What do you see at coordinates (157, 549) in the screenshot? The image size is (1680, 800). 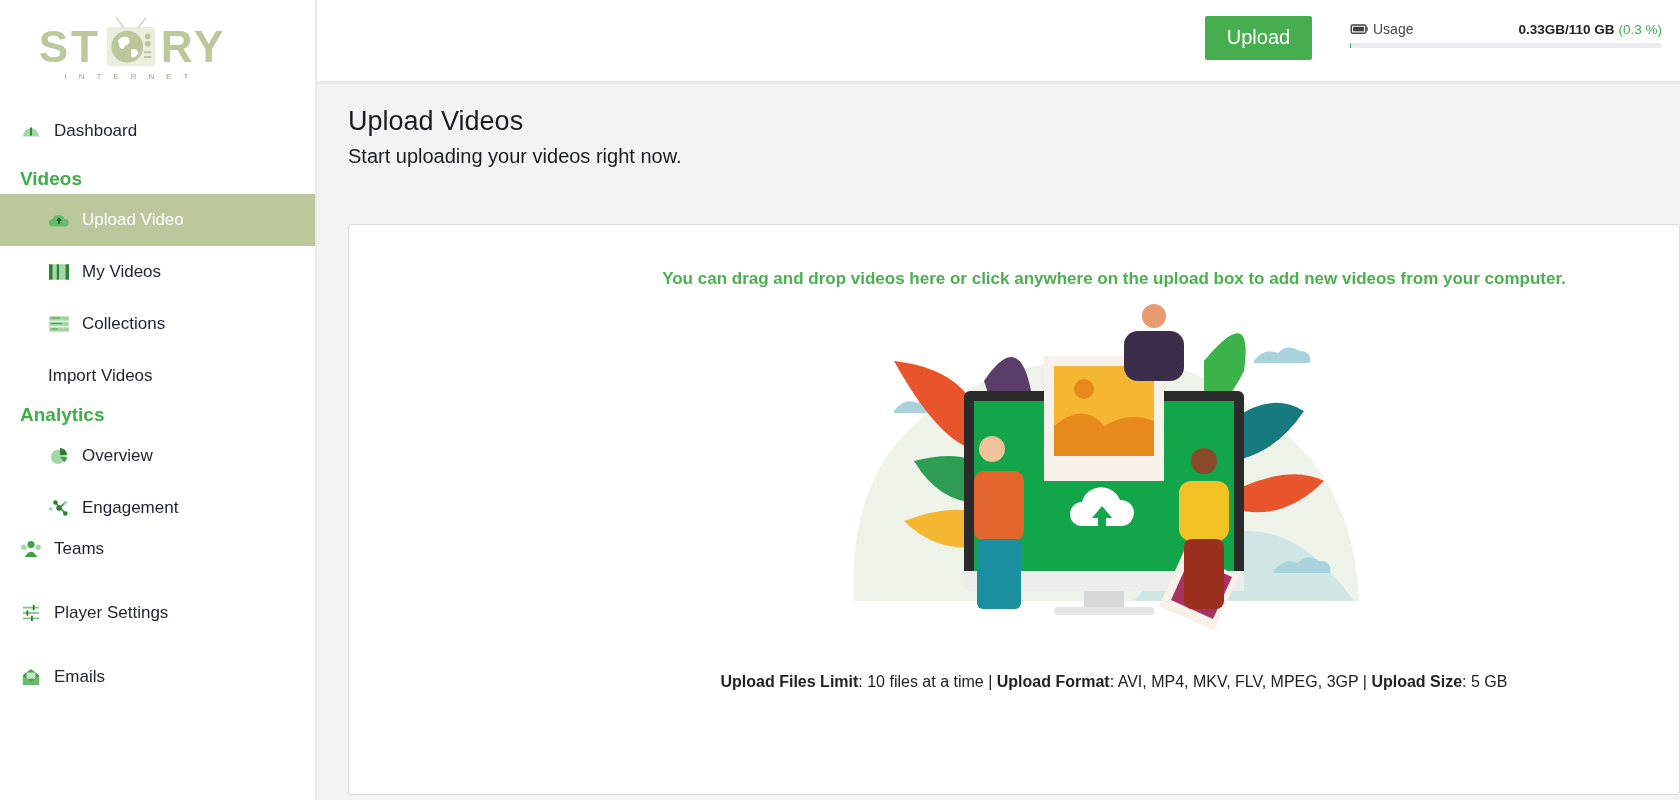 I see `sidebar-item: Teams` at bounding box center [157, 549].